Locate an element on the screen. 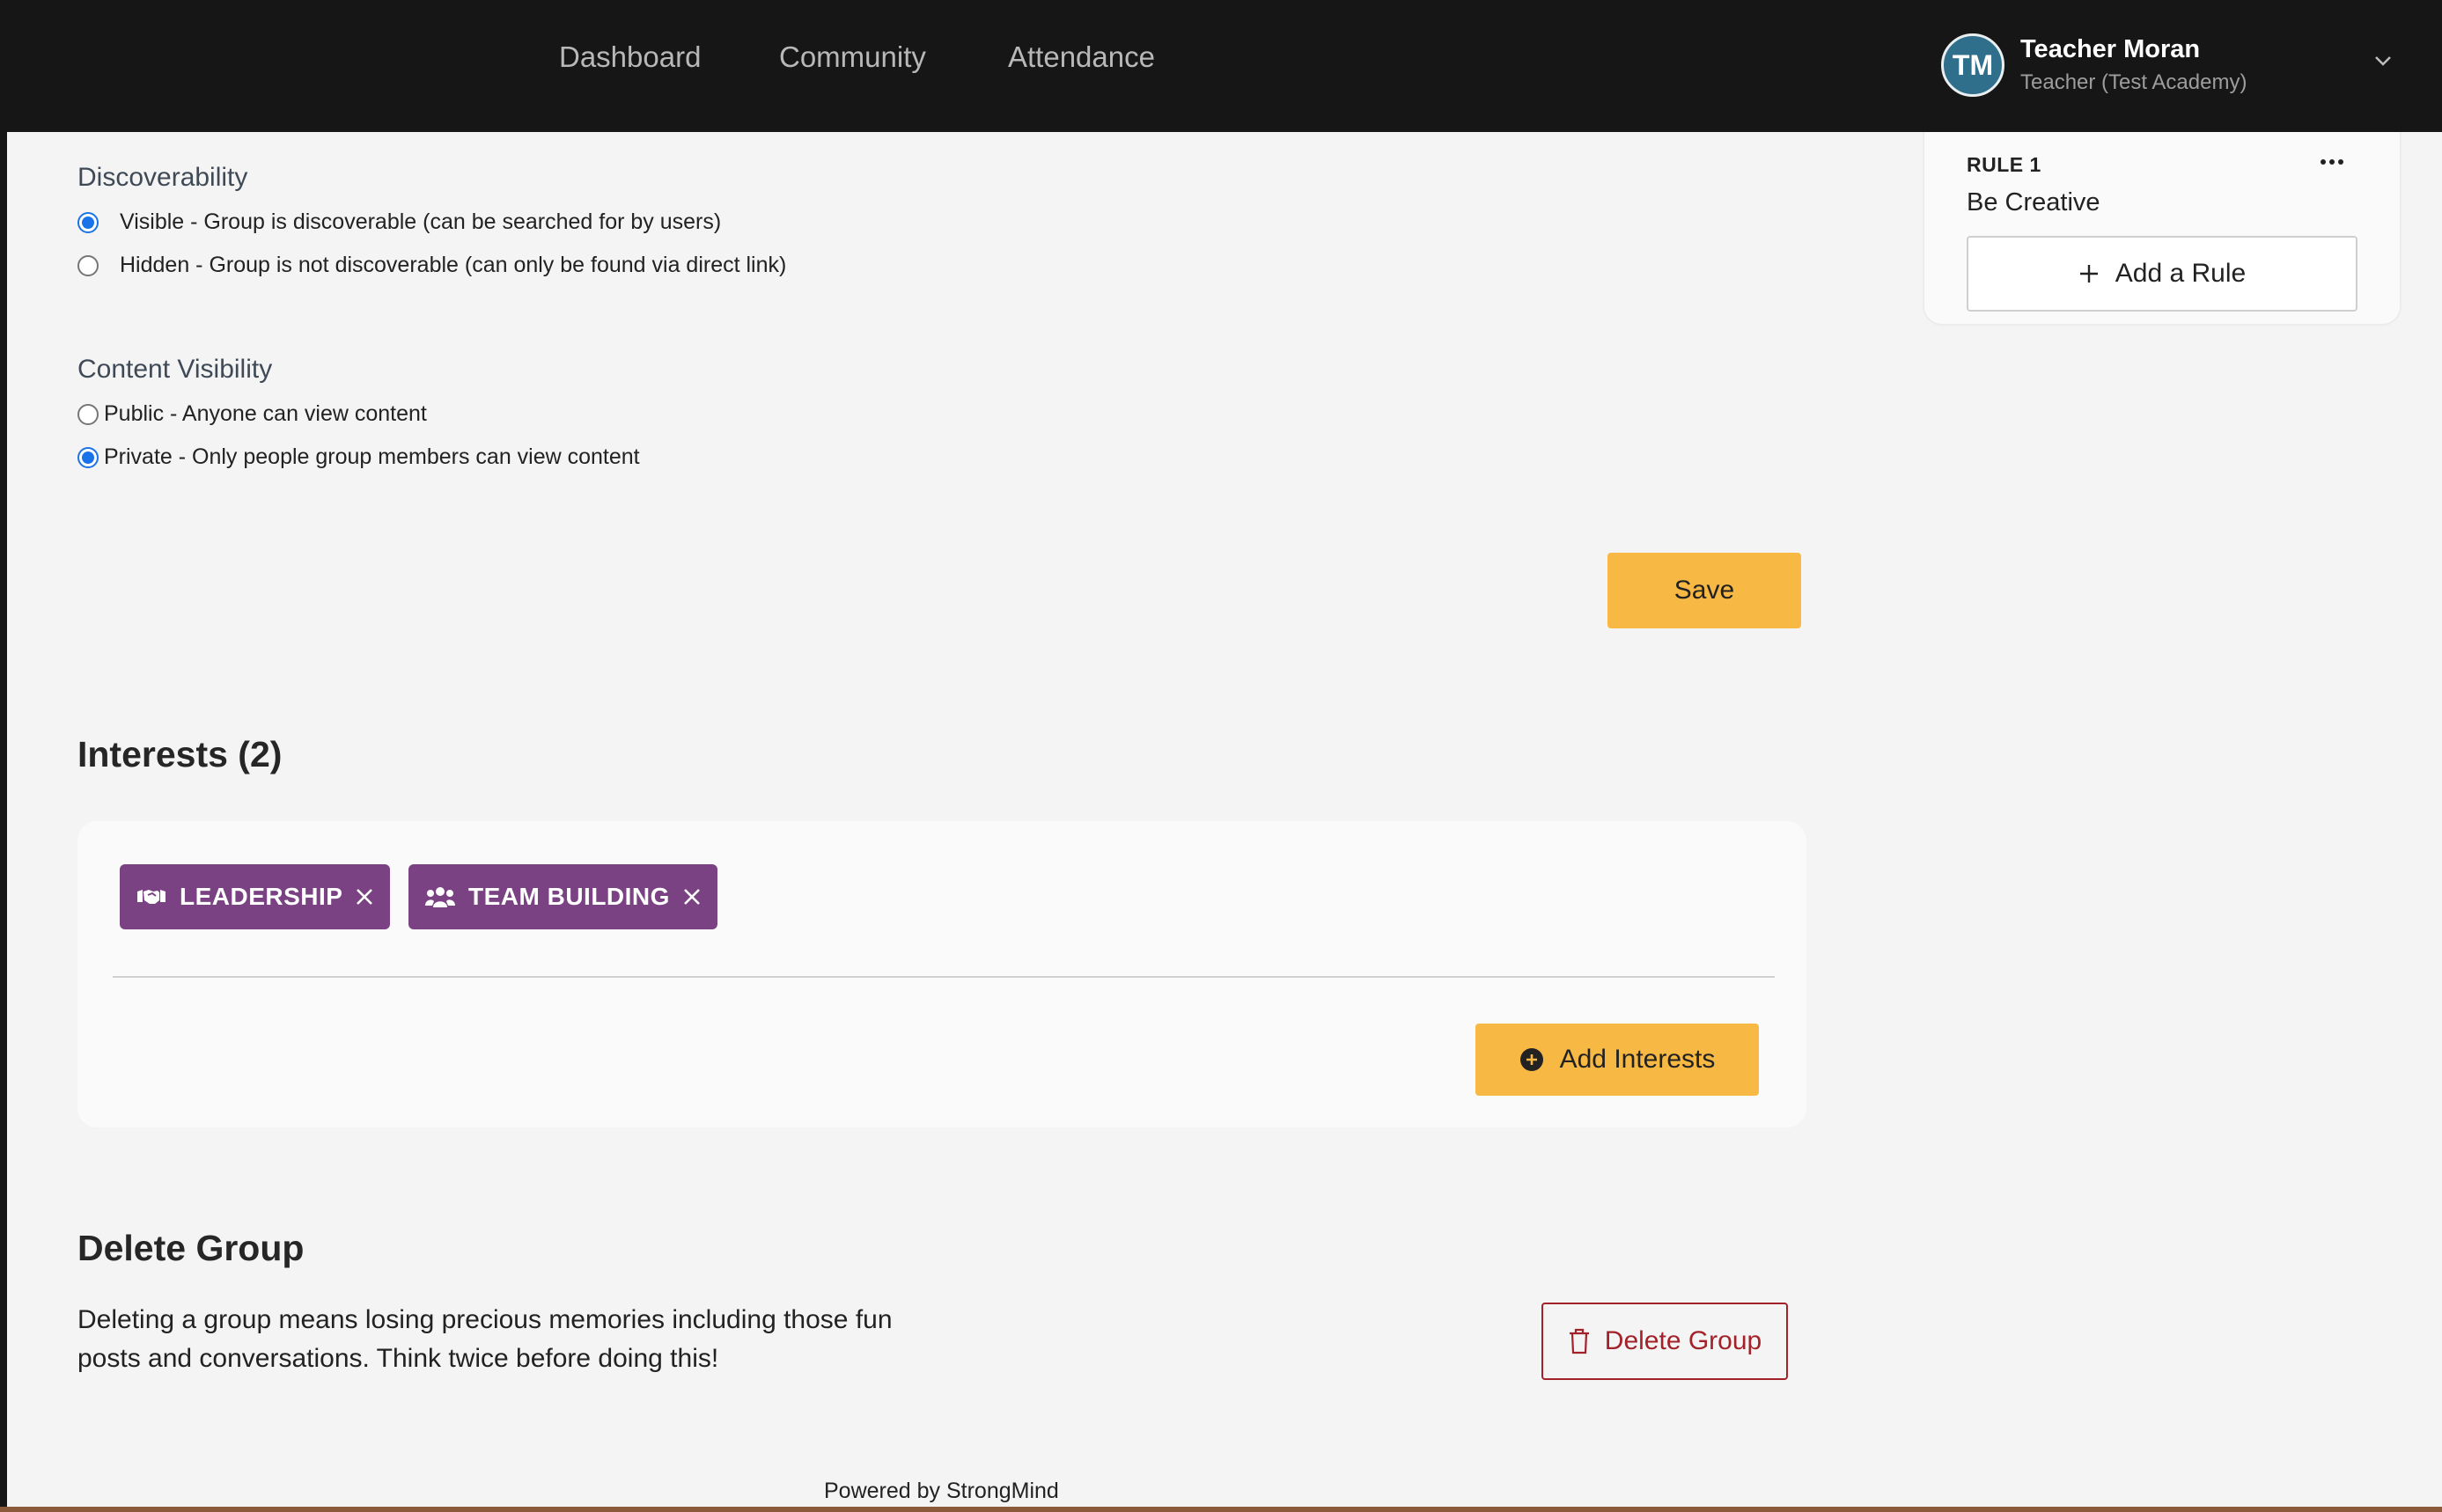  interests-heading: Interests (2) is located at coordinates (180, 754).